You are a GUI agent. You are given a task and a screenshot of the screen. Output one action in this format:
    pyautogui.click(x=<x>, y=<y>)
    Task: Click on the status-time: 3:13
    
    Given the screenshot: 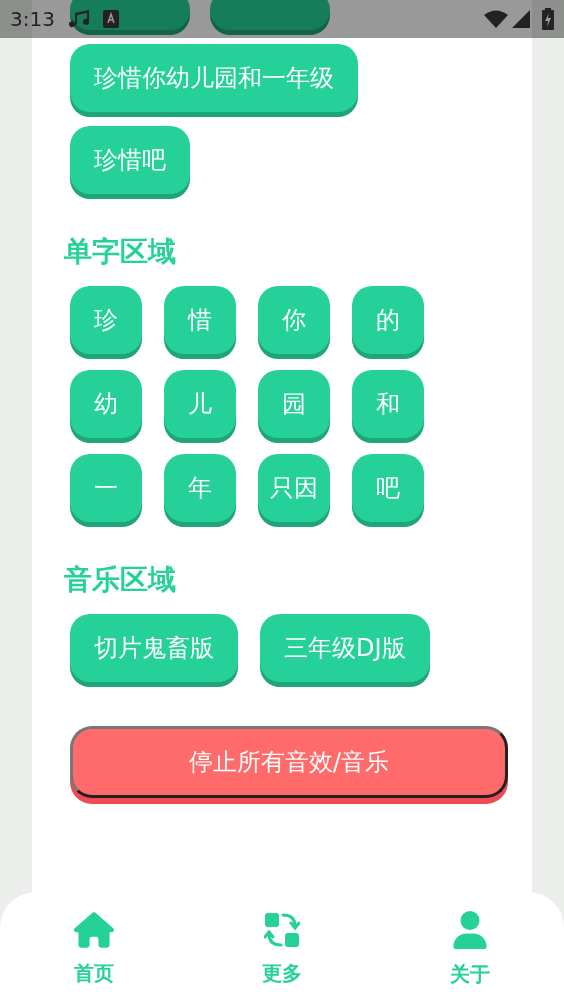 What is the action you would take?
    pyautogui.click(x=32, y=19)
    